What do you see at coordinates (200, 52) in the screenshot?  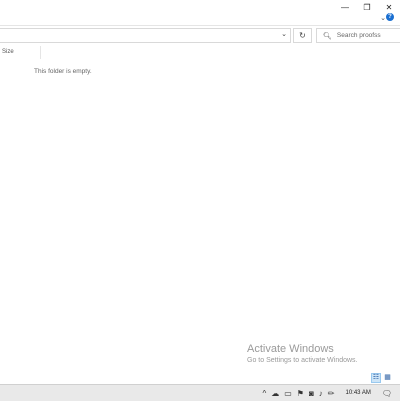 I see `column-header-row: Size` at bounding box center [200, 52].